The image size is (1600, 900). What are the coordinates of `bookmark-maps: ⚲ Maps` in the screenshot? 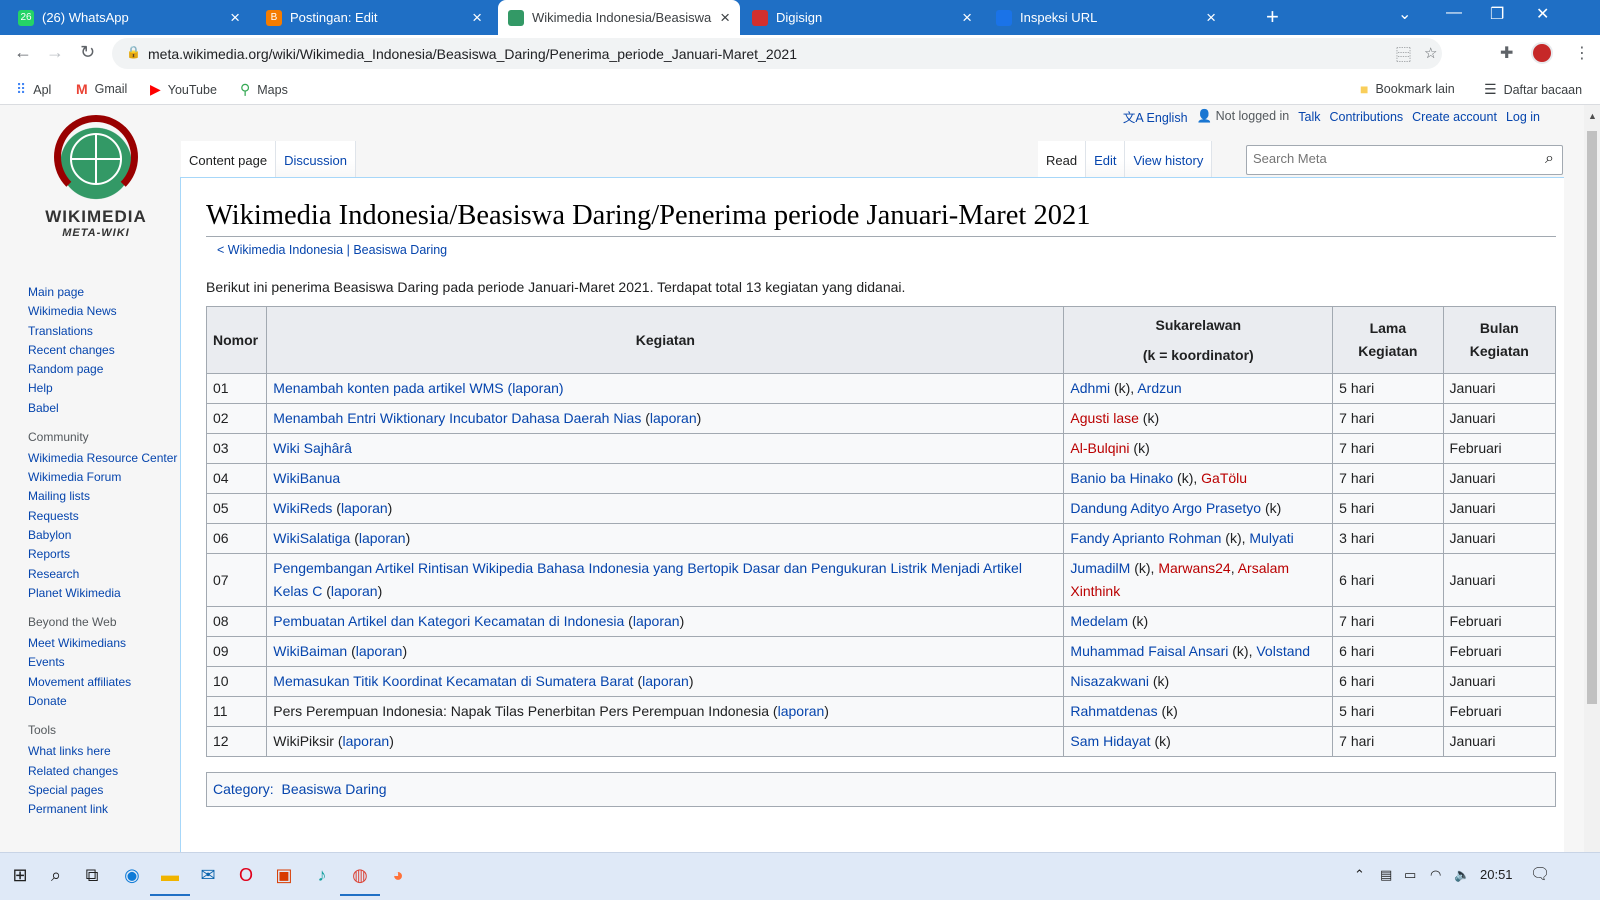 It's located at (264, 89).